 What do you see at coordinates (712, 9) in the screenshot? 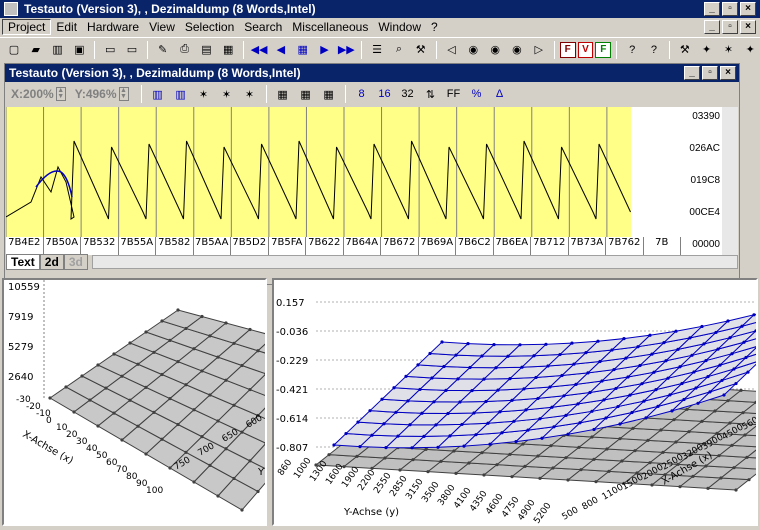
I see `minimize-button: _` at bounding box center [712, 9].